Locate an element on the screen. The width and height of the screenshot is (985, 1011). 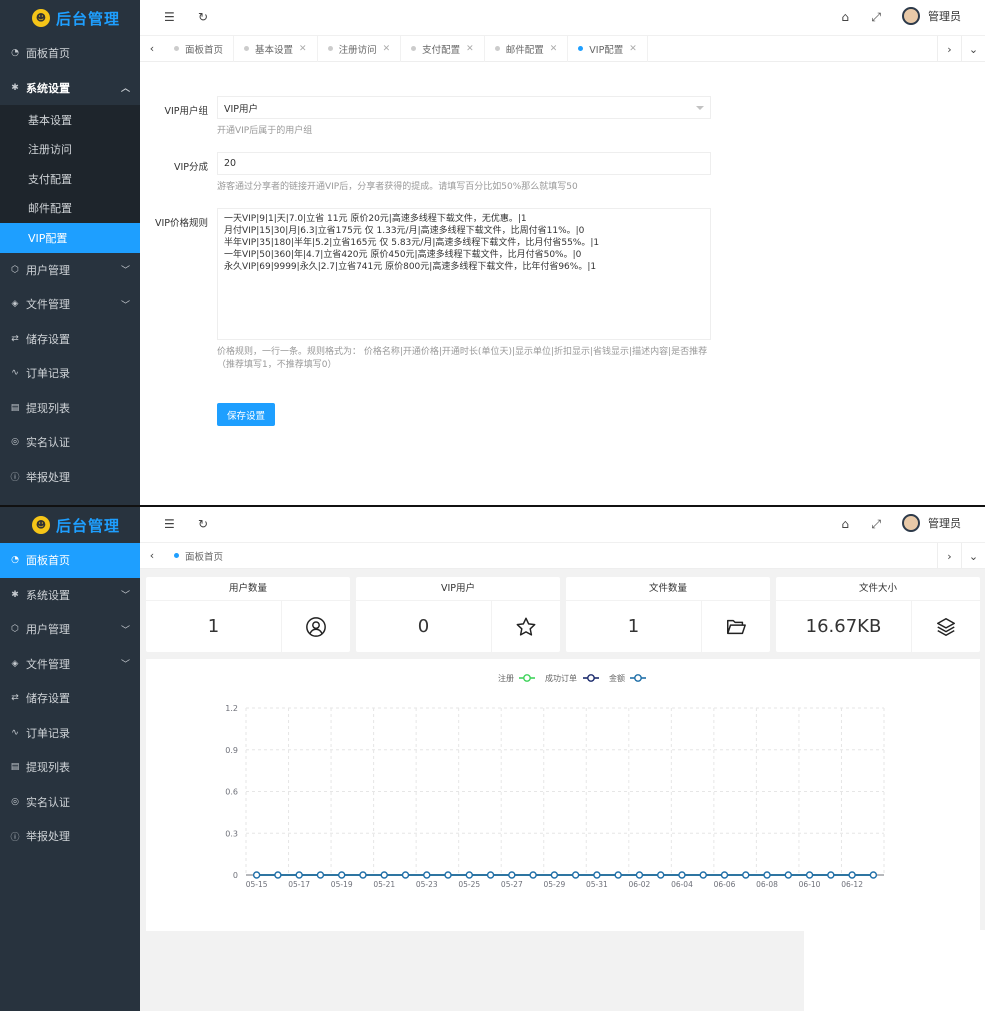
tab-dot is located at coordinates (176, 555).